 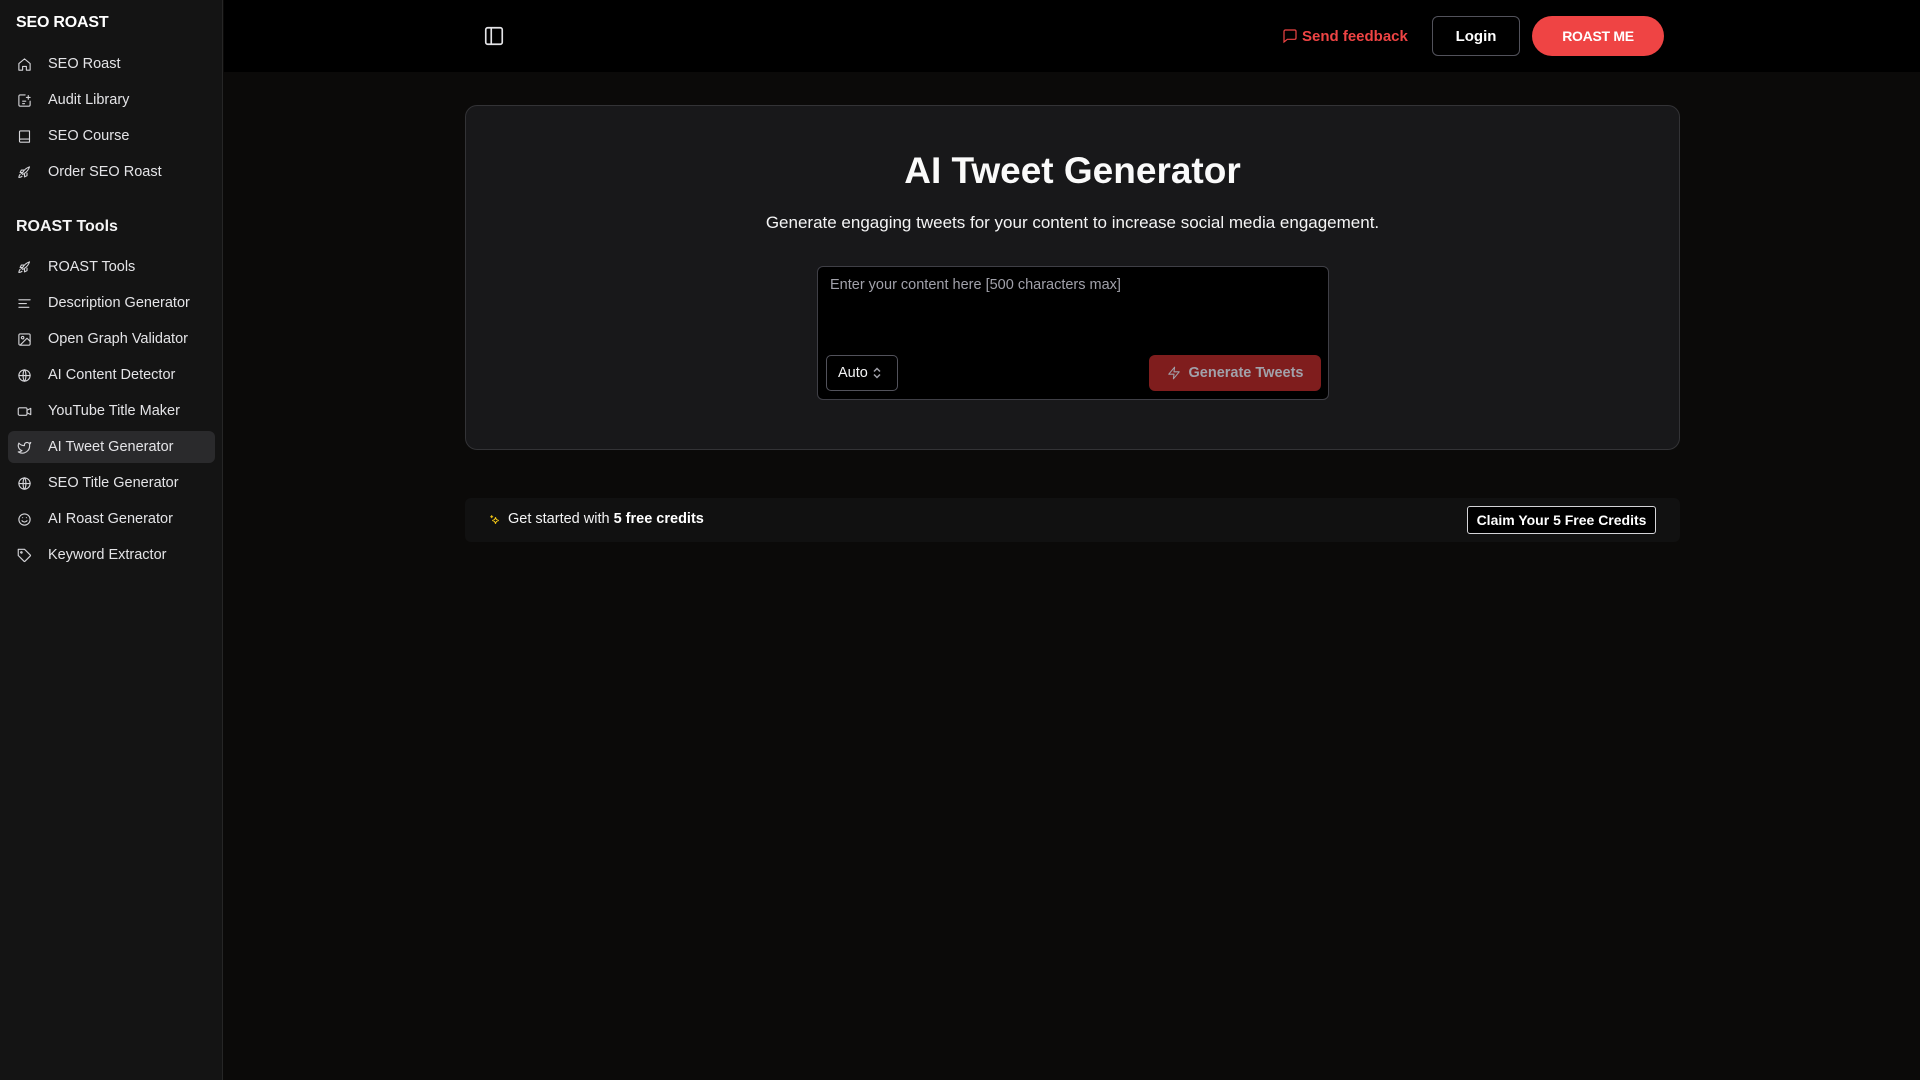 I want to click on text-lines-icon, so click(x=24, y=303).